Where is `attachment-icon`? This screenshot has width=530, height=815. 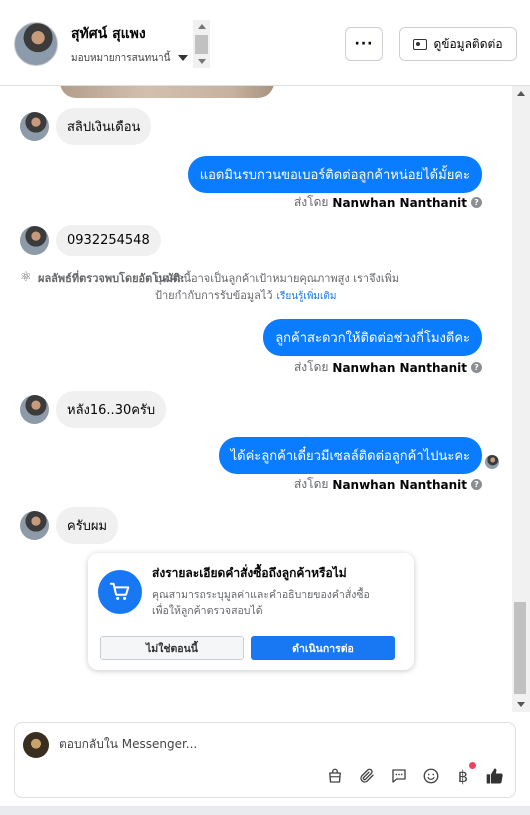 attachment-icon is located at coordinates (367, 776).